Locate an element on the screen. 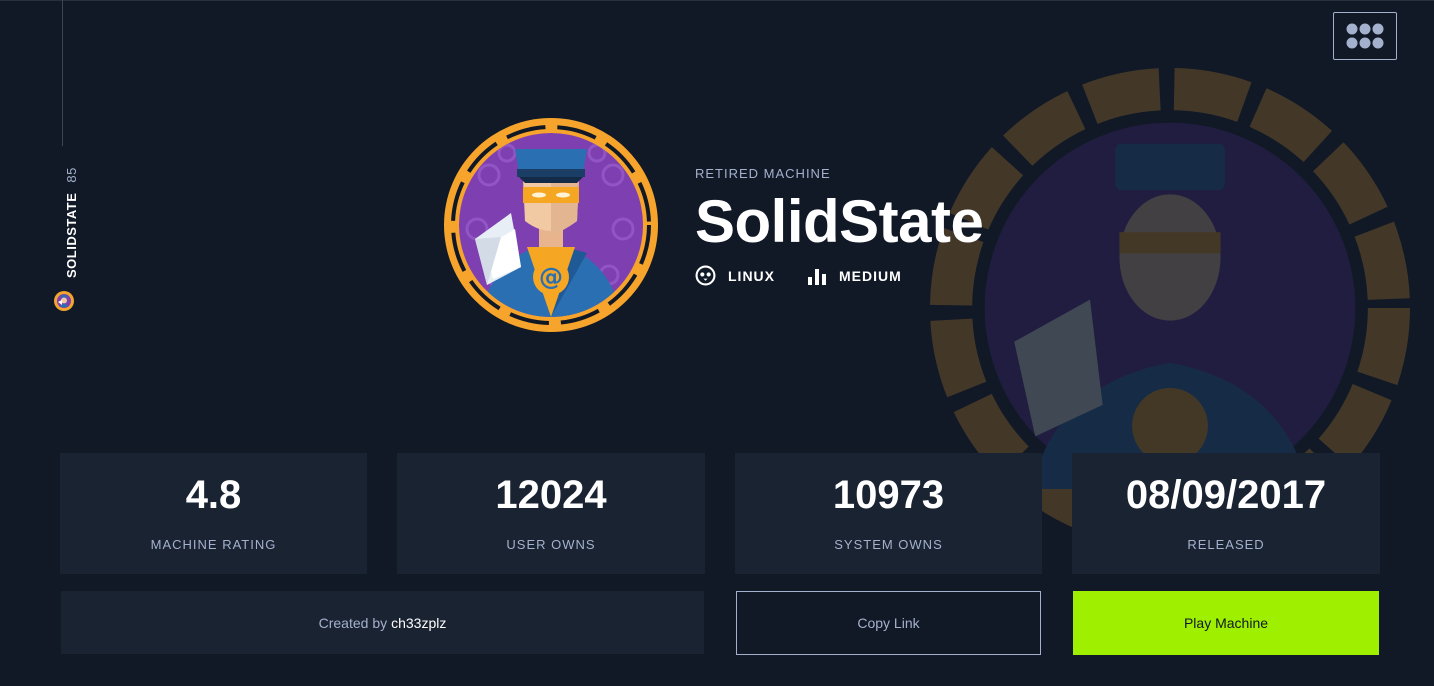 The height and width of the screenshot is (686, 1434). stat-released: 08/09/2017 RELEASED is located at coordinates (1226, 513).